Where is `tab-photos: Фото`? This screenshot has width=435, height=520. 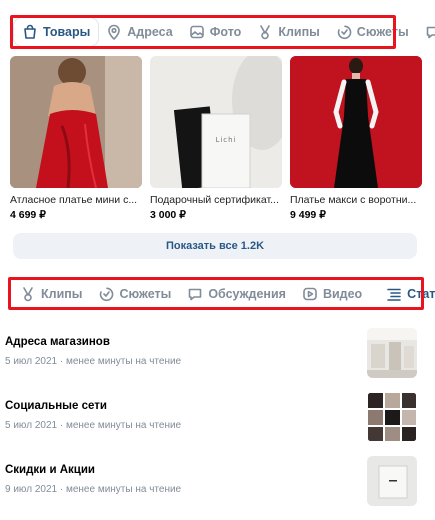
tab-photos: Фото is located at coordinates (215, 32).